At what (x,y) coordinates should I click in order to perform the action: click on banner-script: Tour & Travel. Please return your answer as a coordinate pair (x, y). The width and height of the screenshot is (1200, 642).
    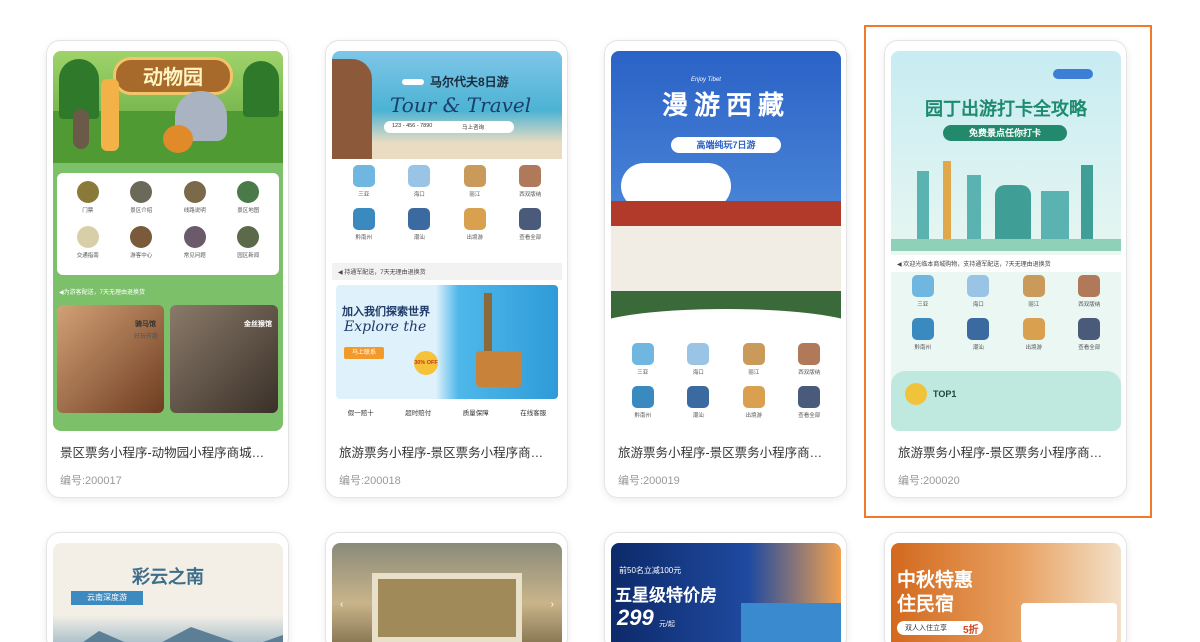
    Looking at the image, I should click on (461, 105).